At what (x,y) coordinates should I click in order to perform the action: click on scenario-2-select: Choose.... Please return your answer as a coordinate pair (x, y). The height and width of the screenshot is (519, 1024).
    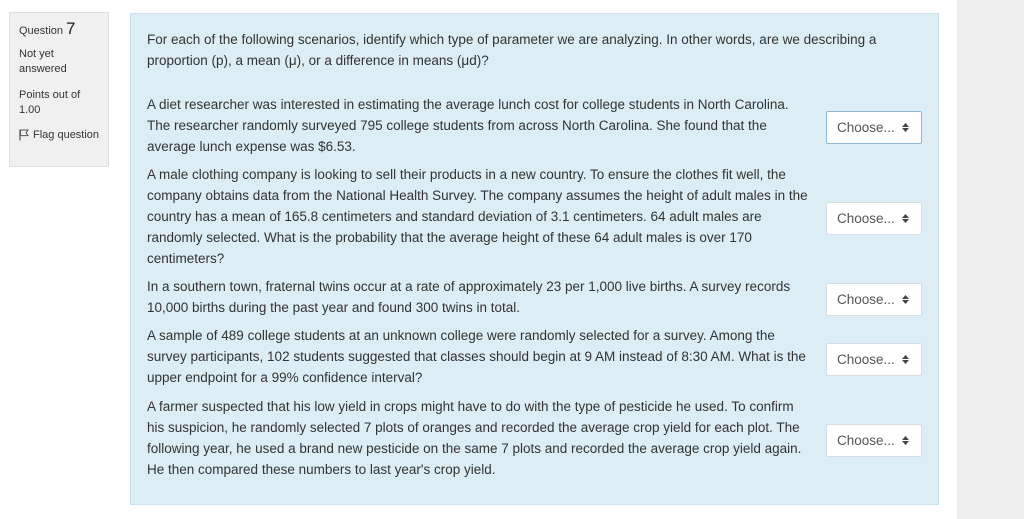
    Looking at the image, I should click on (874, 218).